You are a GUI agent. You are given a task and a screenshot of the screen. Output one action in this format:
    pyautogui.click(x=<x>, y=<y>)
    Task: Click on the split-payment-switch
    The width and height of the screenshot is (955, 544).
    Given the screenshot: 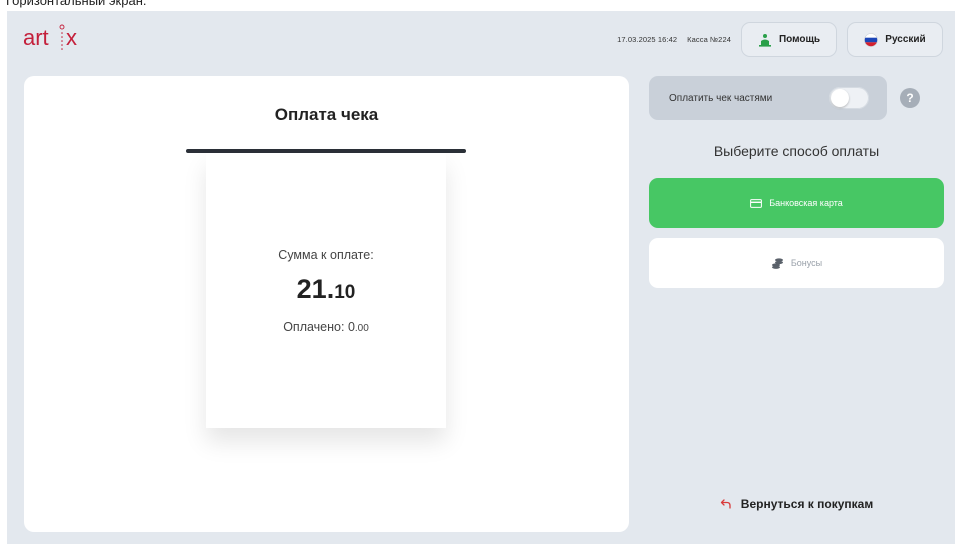 What is the action you would take?
    pyautogui.click(x=849, y=98)
    